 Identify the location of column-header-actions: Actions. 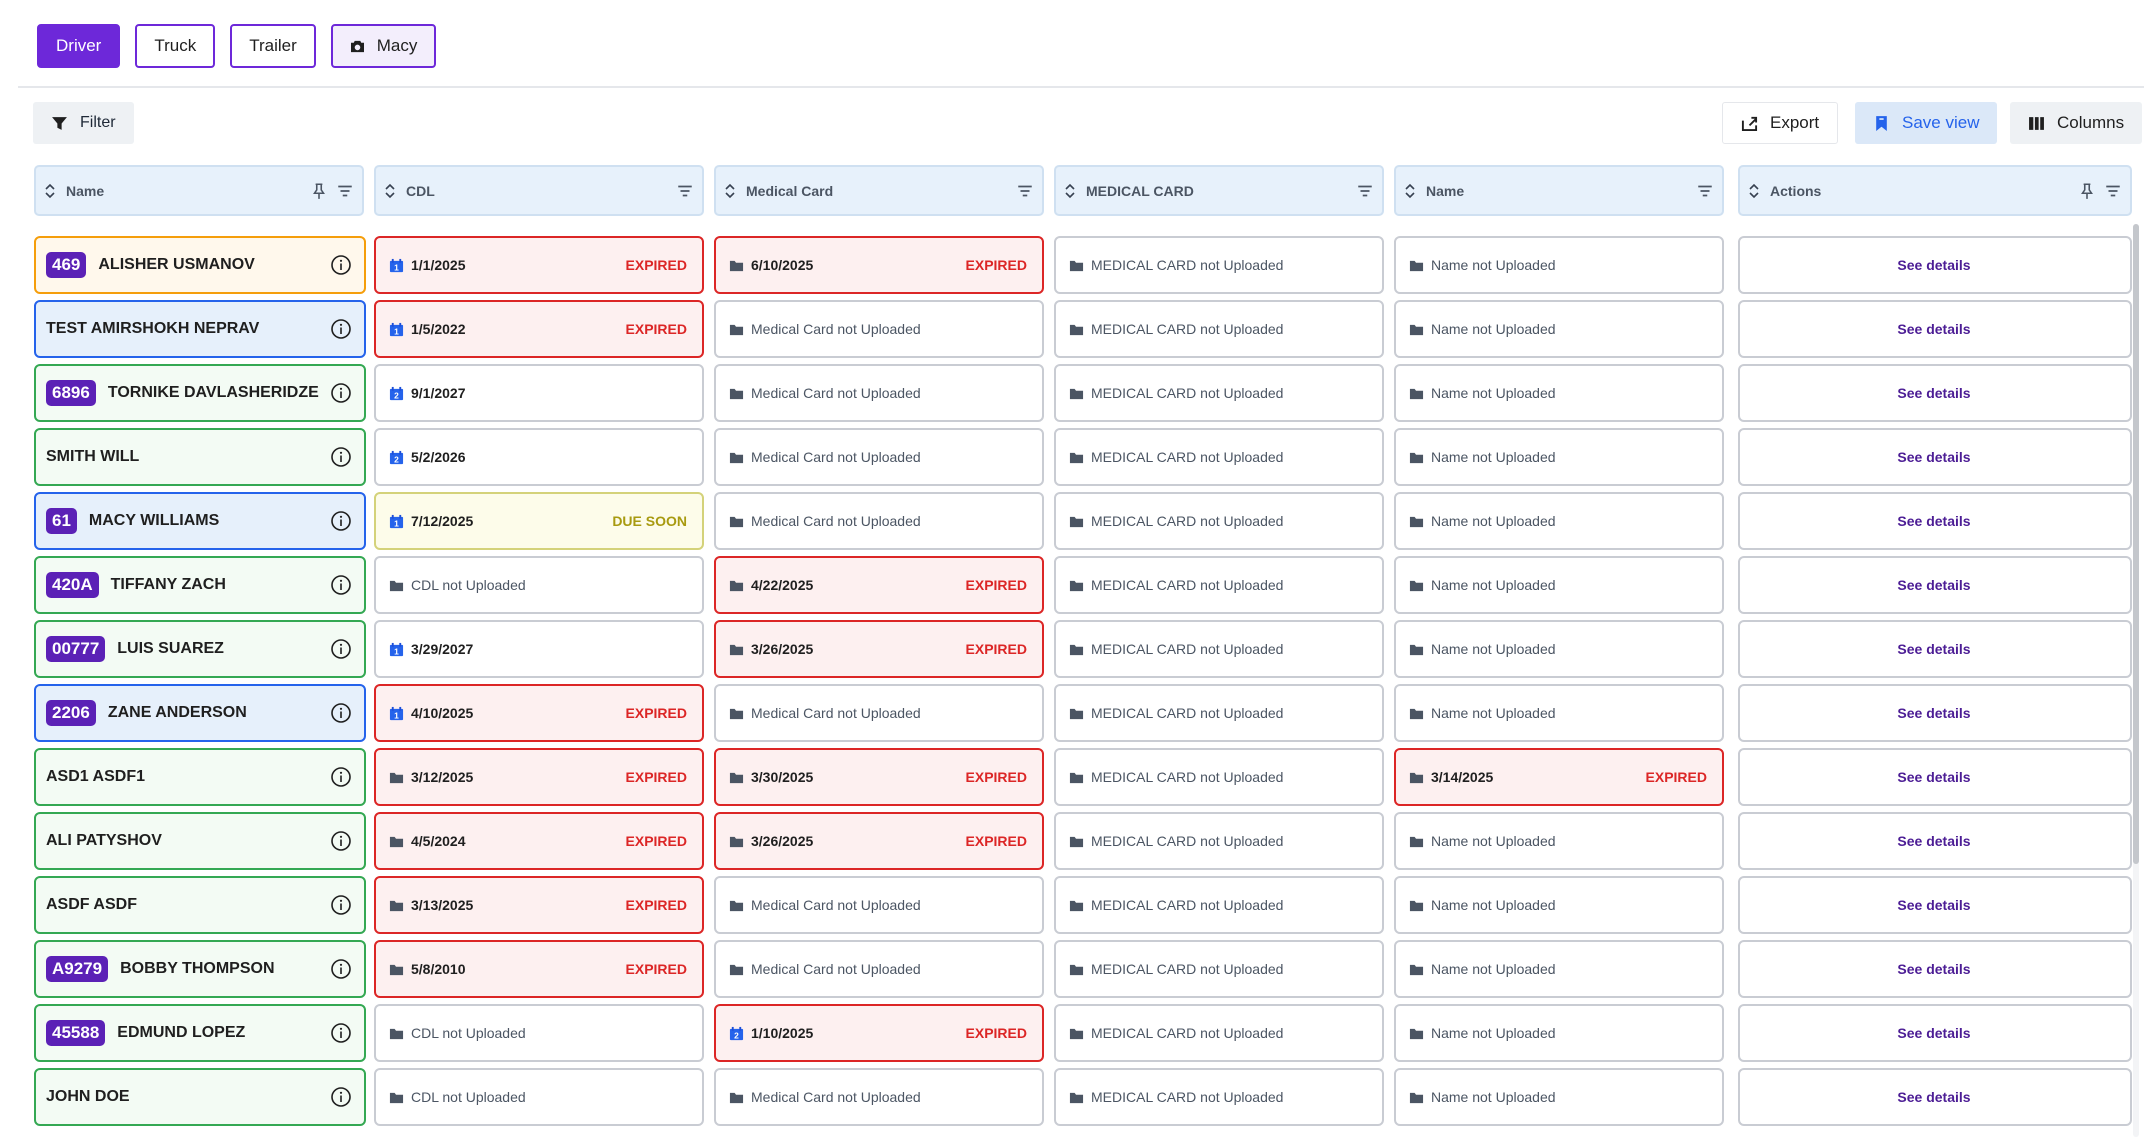
(1935, 190).